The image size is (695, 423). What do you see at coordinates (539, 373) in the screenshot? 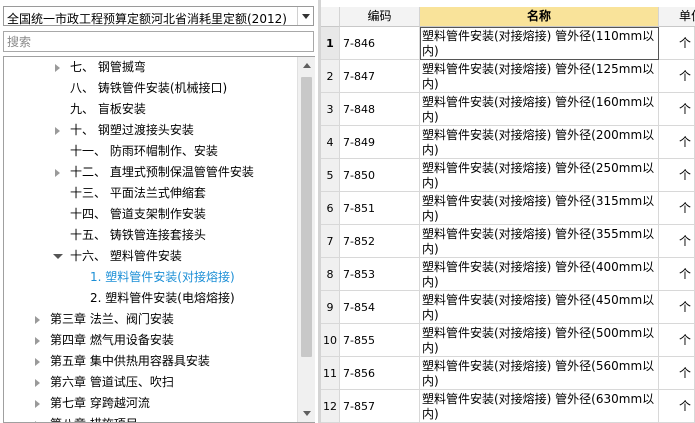
I see `name-cell: 塑料管件安装(对接熔接) 管外径(560mm以内)` at bounding box center [539, 373].